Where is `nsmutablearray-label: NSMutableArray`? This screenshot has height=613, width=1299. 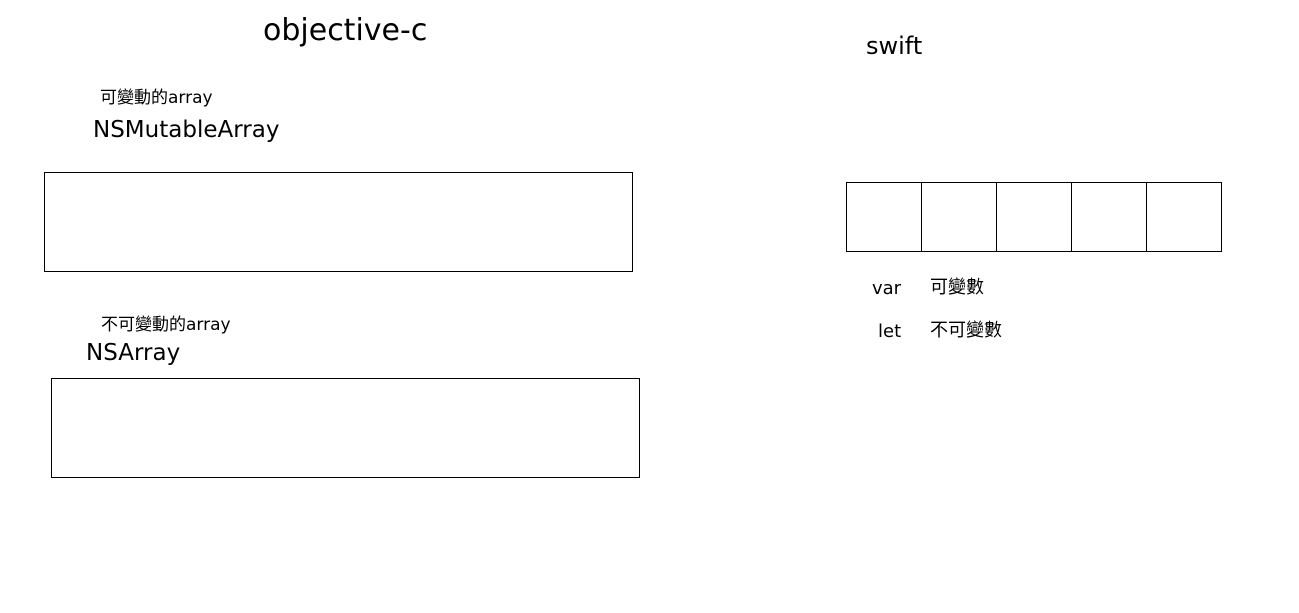 nsmutablearray-label: NSMutableArray is located at coordinates (186, 130).